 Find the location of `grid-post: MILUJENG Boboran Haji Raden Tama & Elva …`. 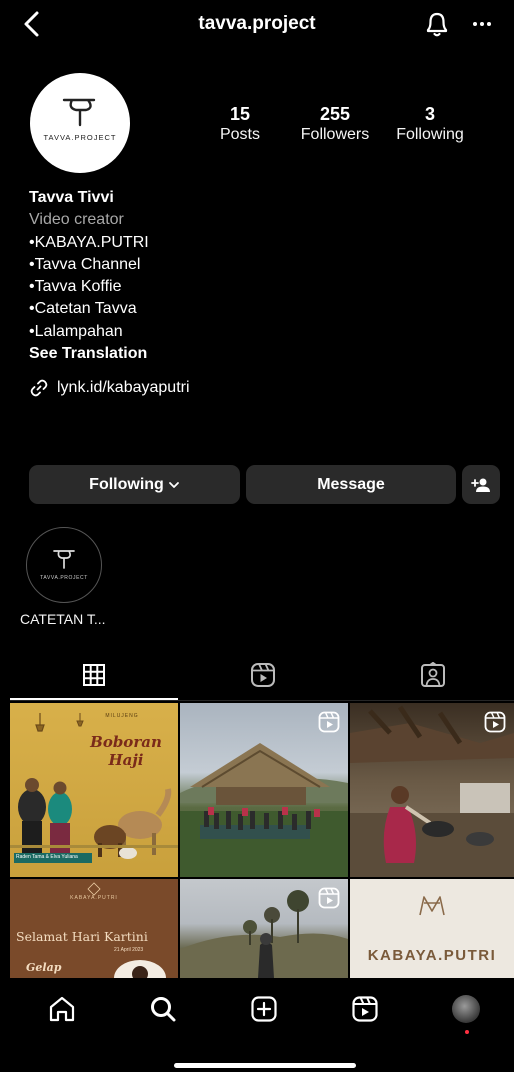

grid-post: MILUJENG Boboran Haji Raden Tama & Elva … is located at coordinates (94, 790).